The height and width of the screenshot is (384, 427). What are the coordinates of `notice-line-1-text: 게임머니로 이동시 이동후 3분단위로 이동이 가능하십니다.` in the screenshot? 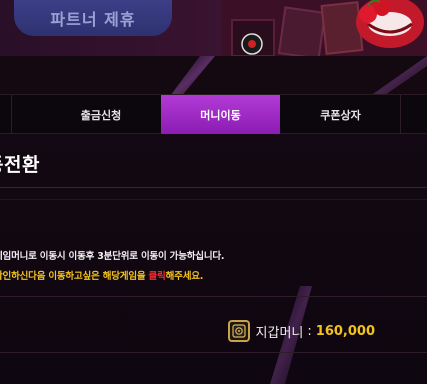 It's located at (112, 256).